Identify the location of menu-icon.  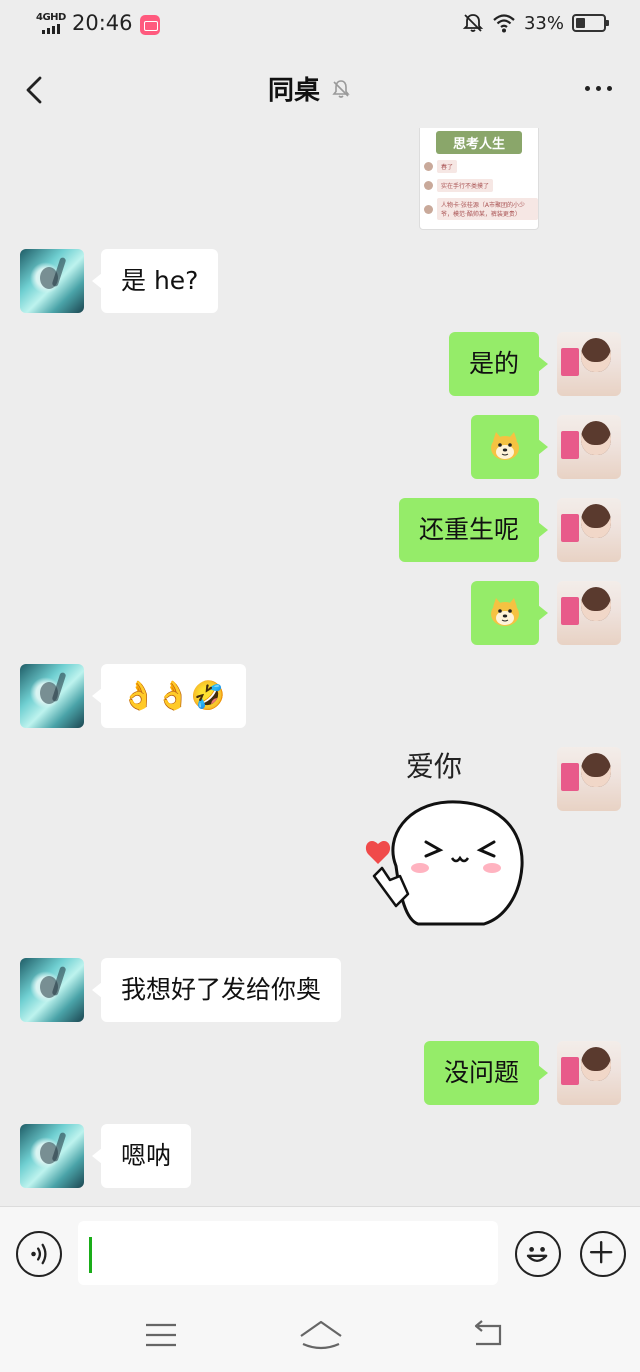
(161, 1335).